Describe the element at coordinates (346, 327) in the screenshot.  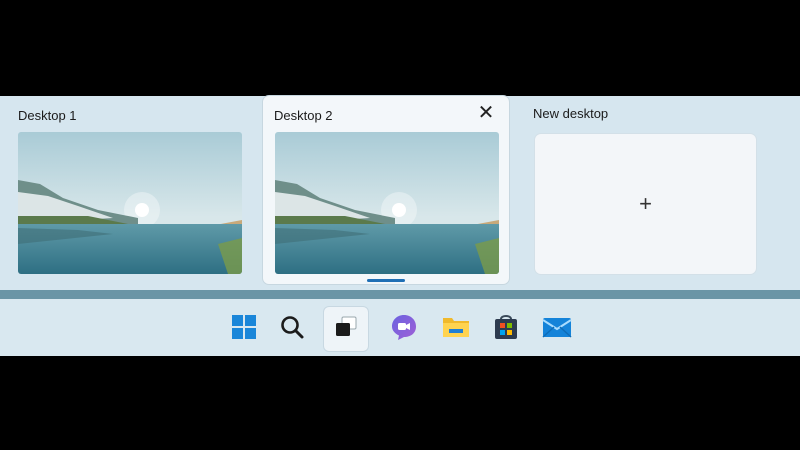
I see `task-view-icon` at that location.